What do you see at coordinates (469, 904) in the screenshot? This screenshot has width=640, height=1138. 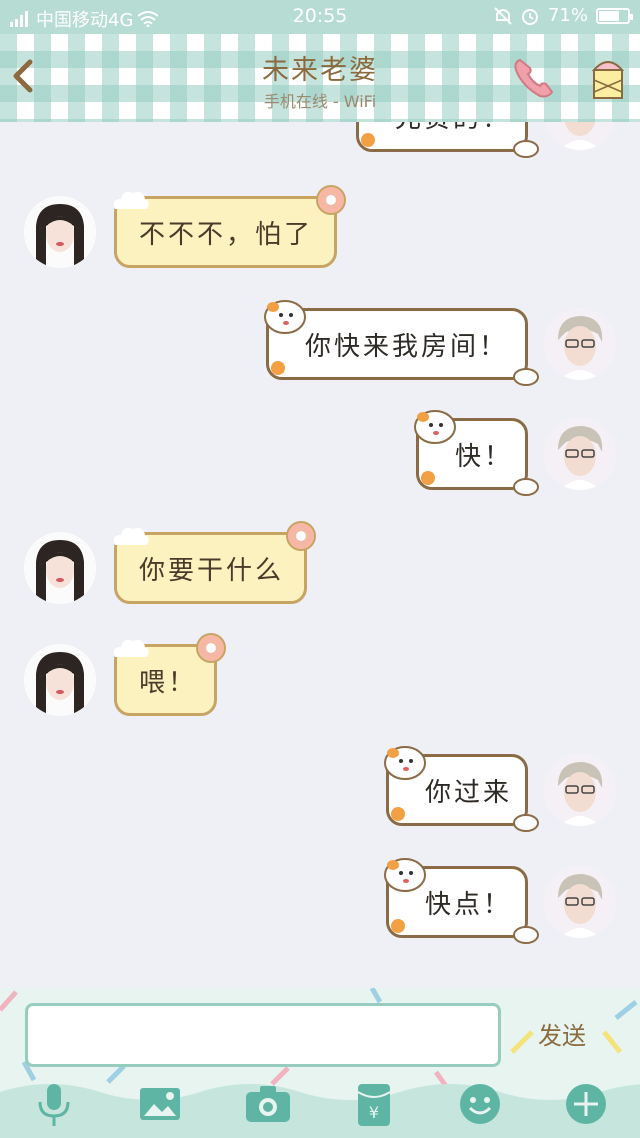 I see `message-text: 快点！` at bounding box center [469, 904].